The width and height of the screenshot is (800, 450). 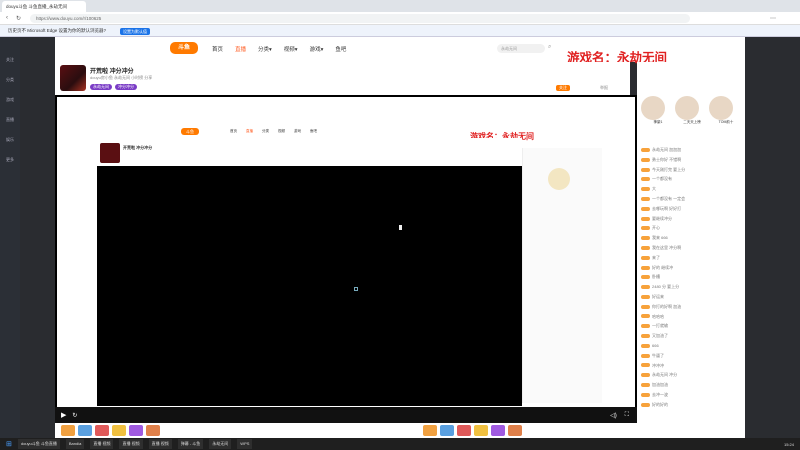 I want to click on chat-message: 一个都没有, so click(x=693, y=179).